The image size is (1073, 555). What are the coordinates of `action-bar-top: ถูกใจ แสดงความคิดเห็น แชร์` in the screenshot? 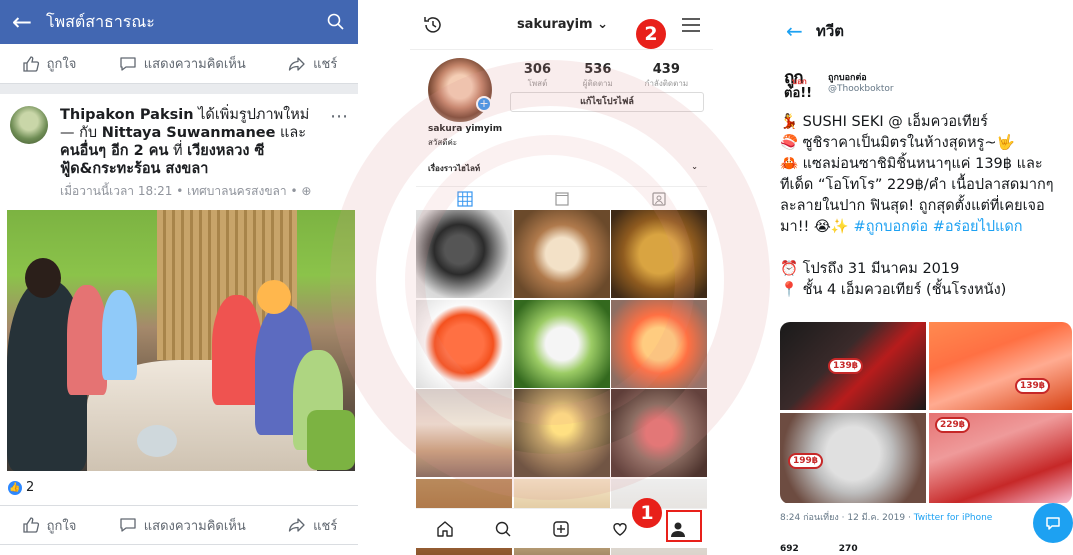 It's located at (179, 64).